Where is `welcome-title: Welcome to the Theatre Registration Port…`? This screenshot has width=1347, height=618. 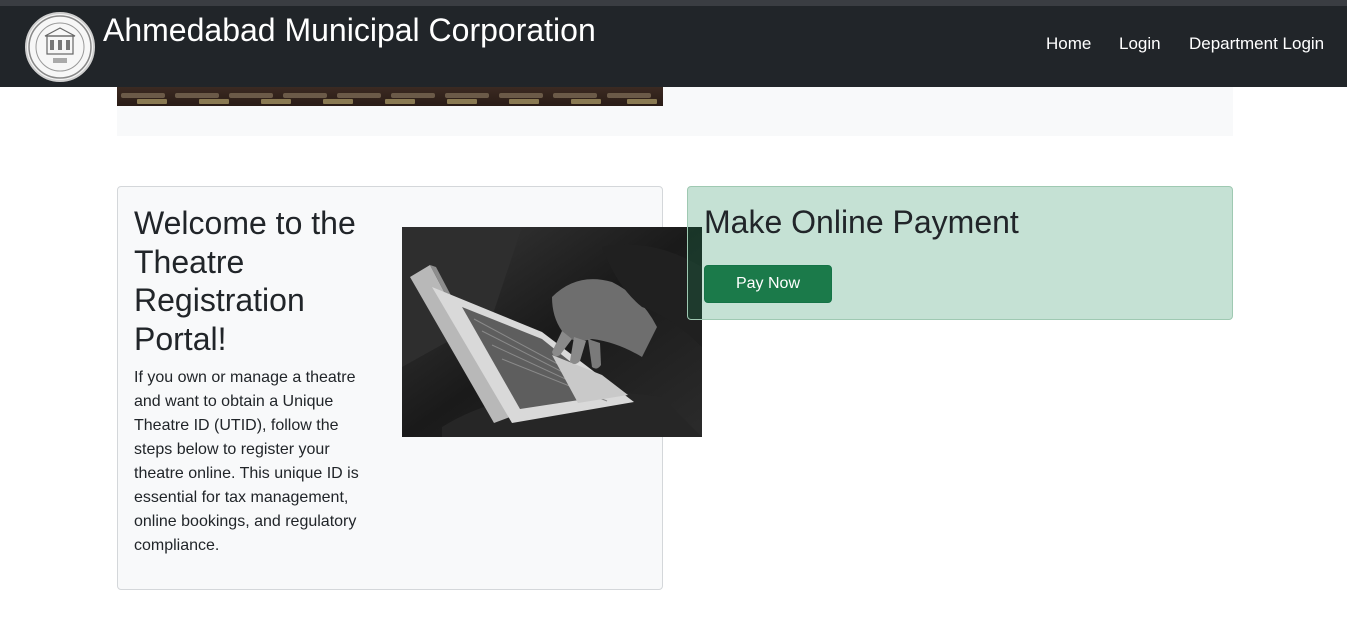
welcome-title: Welcome to the Theatre Registration Port… is located at coordinates (245, 281).